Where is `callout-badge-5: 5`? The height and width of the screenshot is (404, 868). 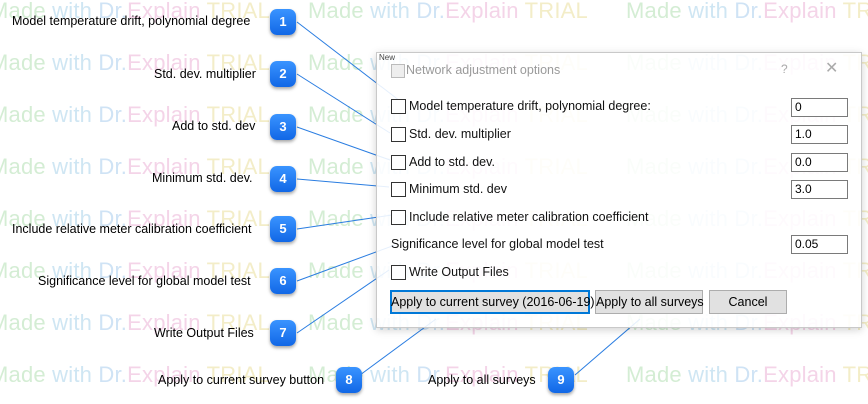
callout-badge-5: 5 is located at coordinates (283, 229).